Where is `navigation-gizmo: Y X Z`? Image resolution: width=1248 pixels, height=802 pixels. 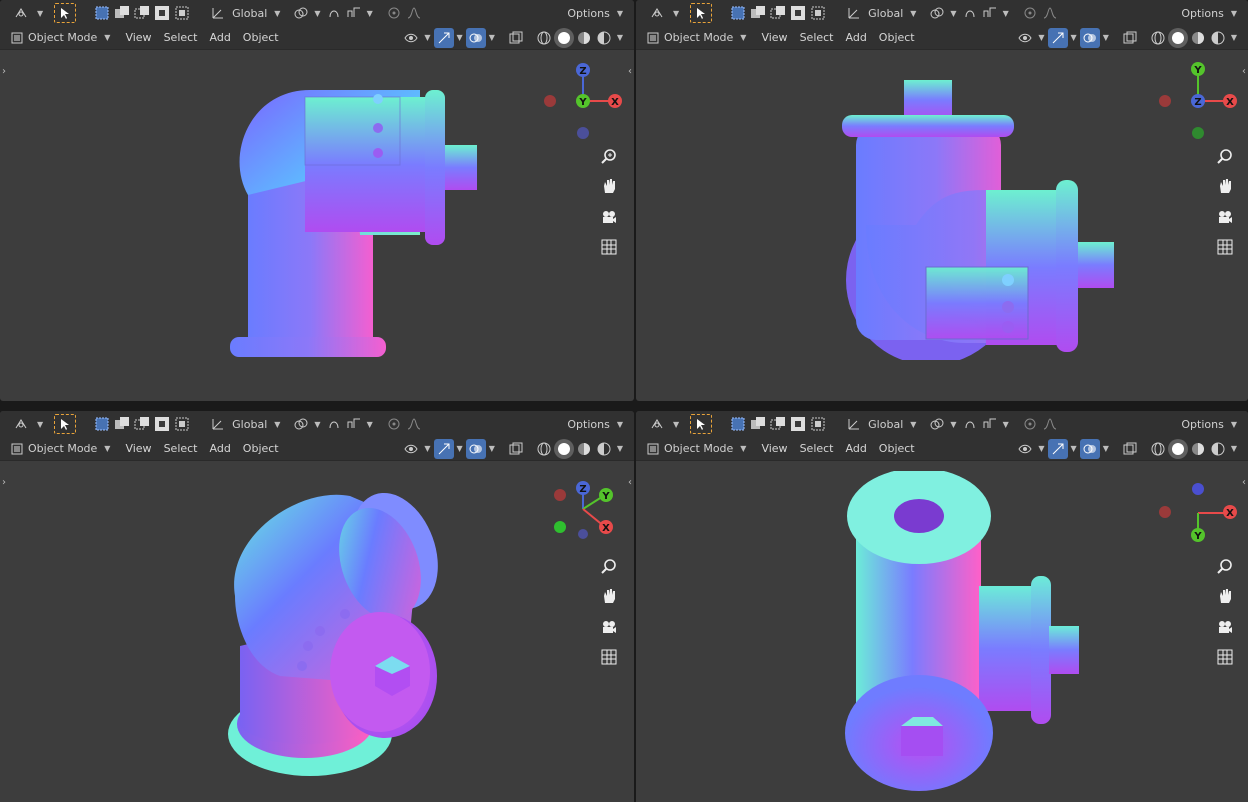
navigation-gizmo: Y X Z is located at coordinates (1201, 103).